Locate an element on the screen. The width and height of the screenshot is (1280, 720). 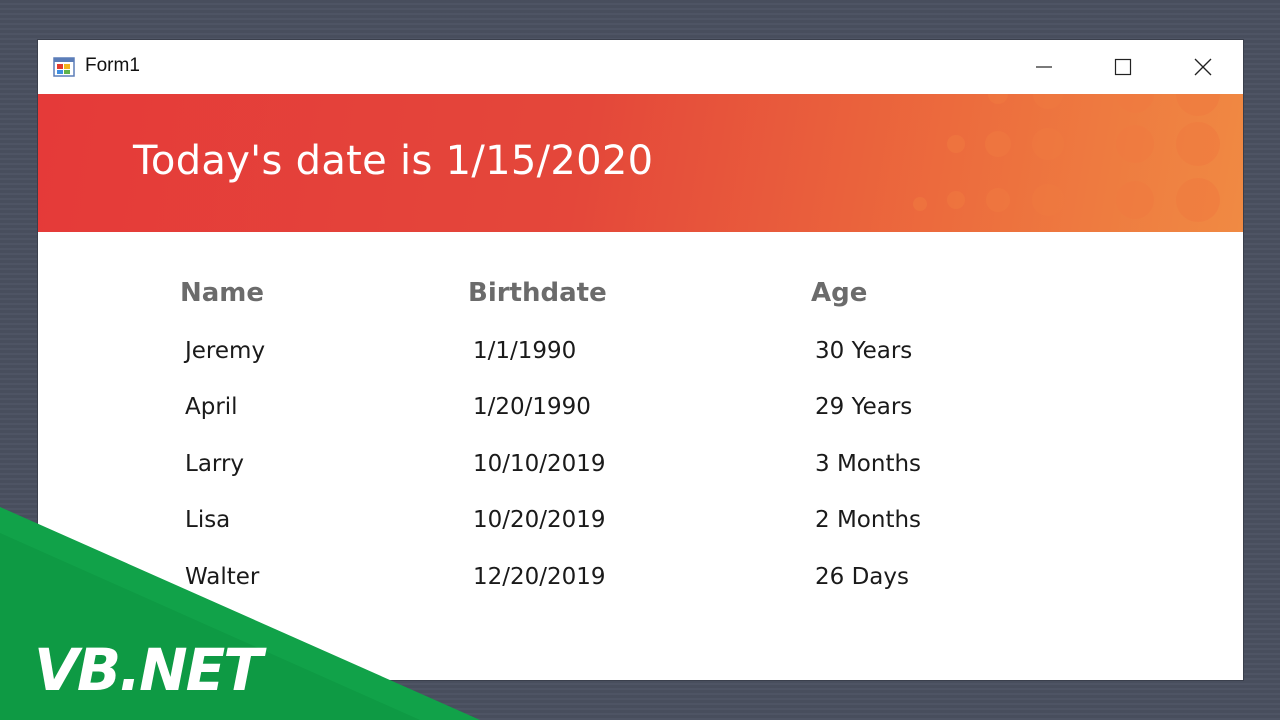
winforms-app-icon is located at coordinates (64, 67).